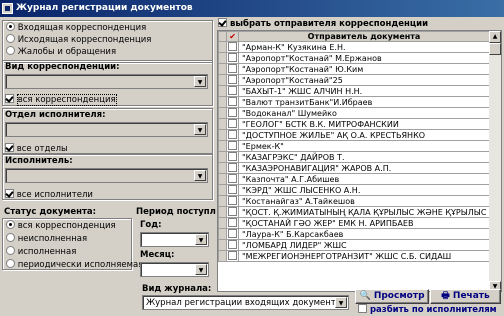 The image size is (504, 316). I want to click on sender-row: "Аэропорт"Костанай" Ю.Ким, so click(354, 69).